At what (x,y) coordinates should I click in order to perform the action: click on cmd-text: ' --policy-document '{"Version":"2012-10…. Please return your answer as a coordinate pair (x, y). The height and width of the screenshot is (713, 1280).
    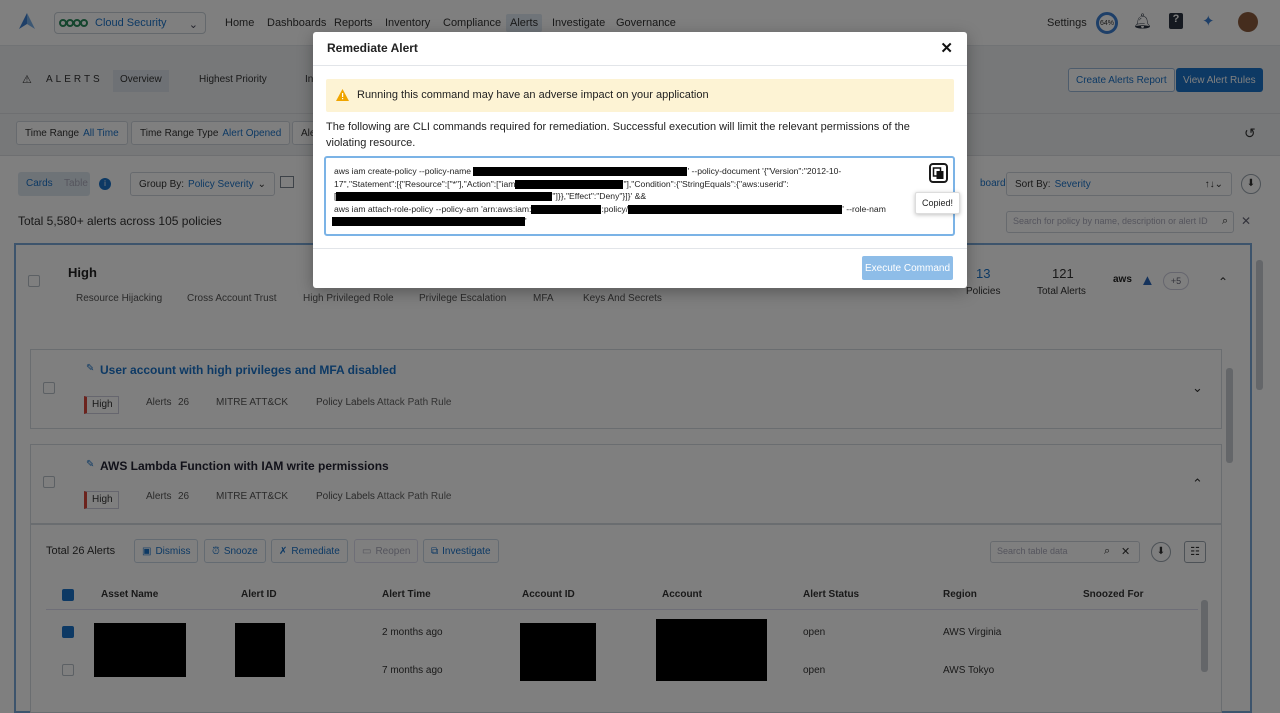
    Looking at the image, I should click on (764, 171).